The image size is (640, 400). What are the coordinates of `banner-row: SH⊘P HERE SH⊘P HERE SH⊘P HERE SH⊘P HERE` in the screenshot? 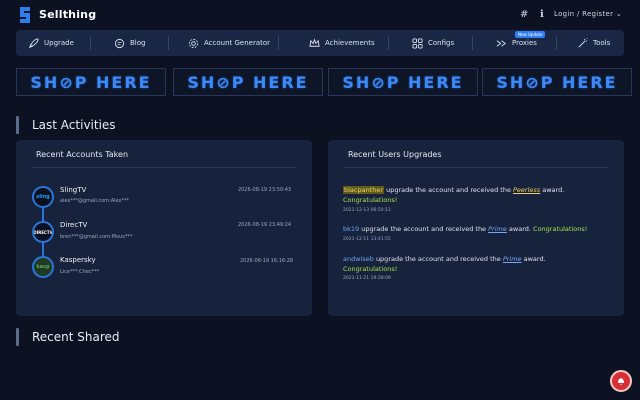 It's located at (324, 83).